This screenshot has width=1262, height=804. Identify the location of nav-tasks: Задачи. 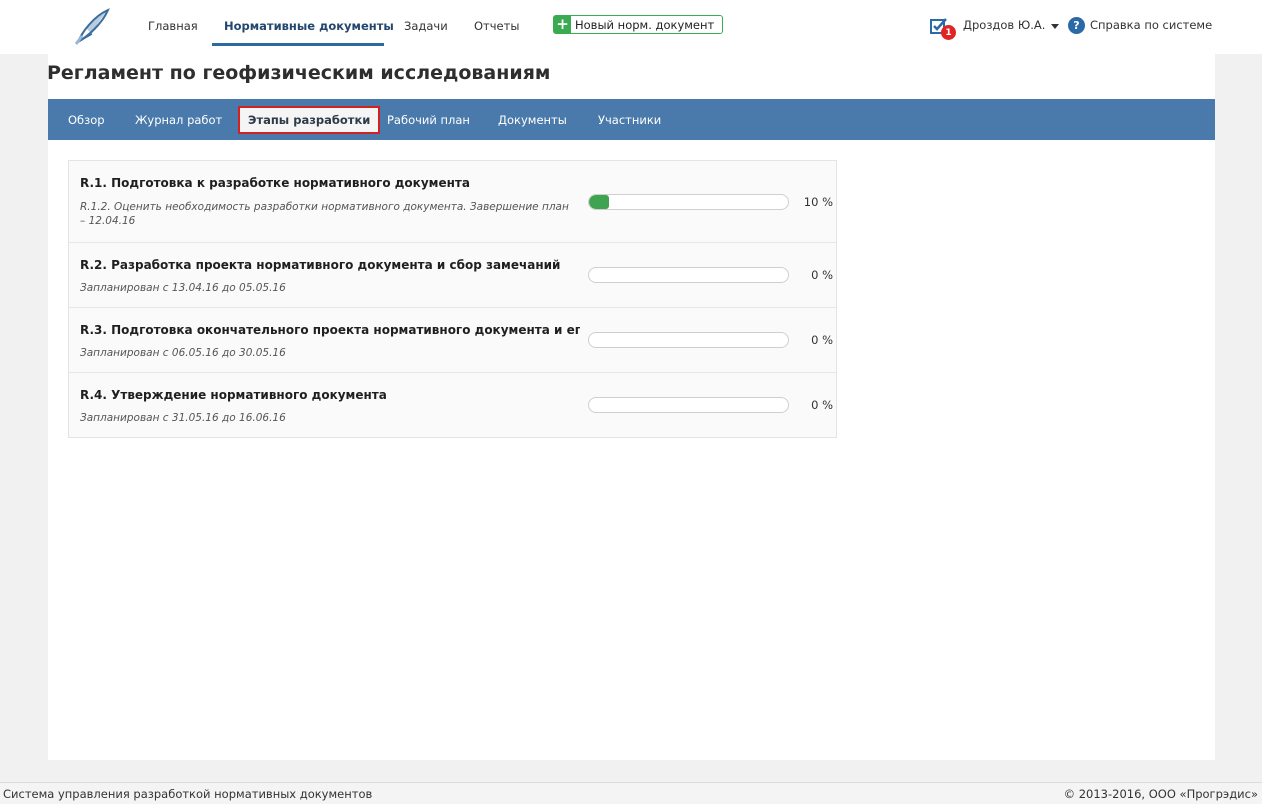
(426, 26).